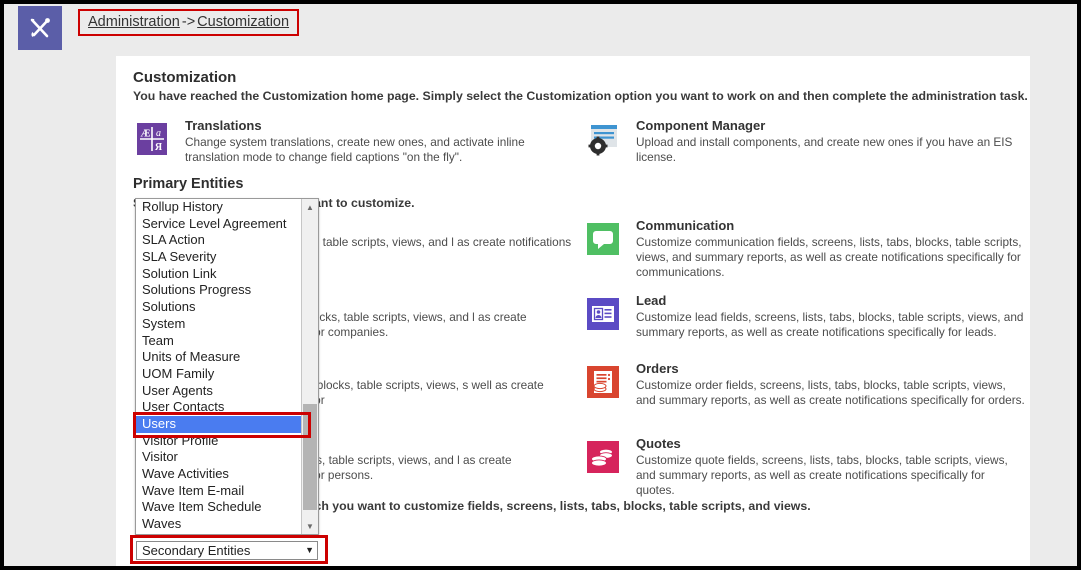 Image resolution: width=1081 pixels, height=570 pixels. I want to click on top-bar: Administration -> Customization, so click(540, 29).